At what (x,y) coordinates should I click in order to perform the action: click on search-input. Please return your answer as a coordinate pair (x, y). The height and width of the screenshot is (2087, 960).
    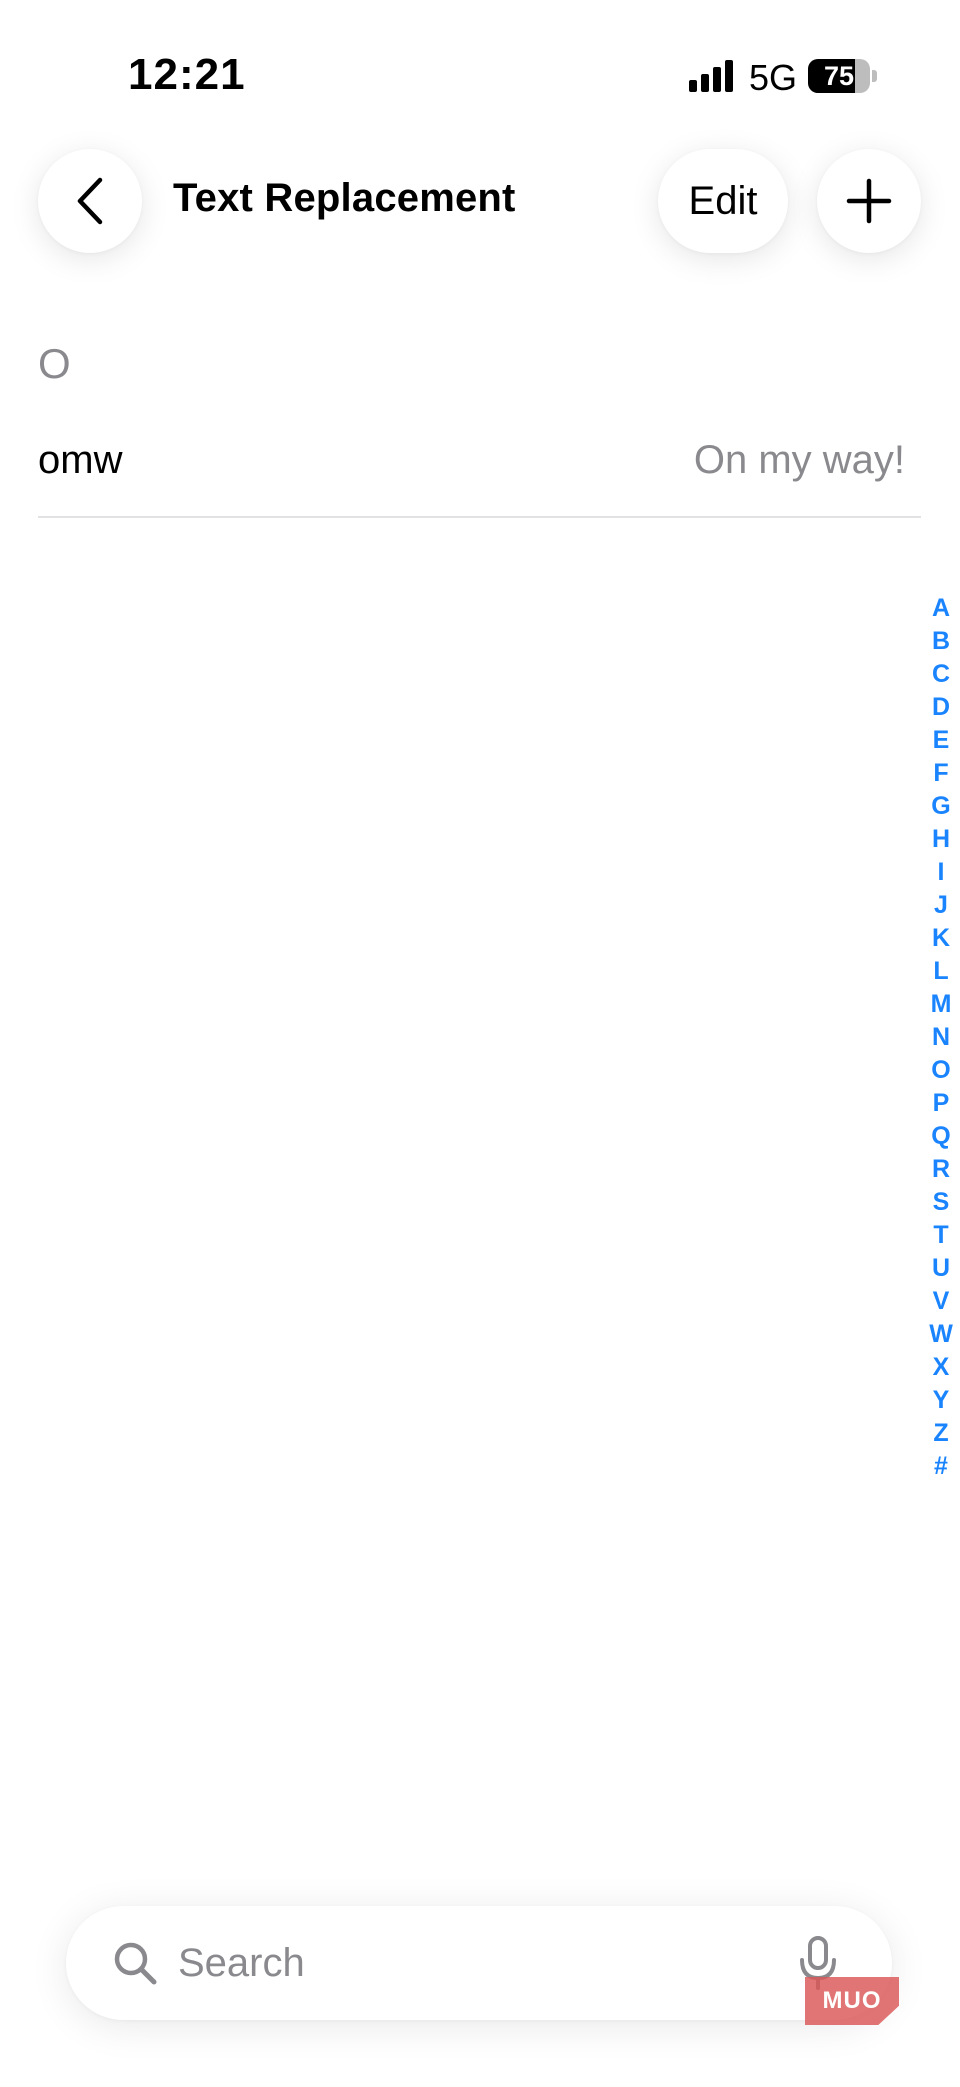
    Looking at the image, I should click on (458, 1963).